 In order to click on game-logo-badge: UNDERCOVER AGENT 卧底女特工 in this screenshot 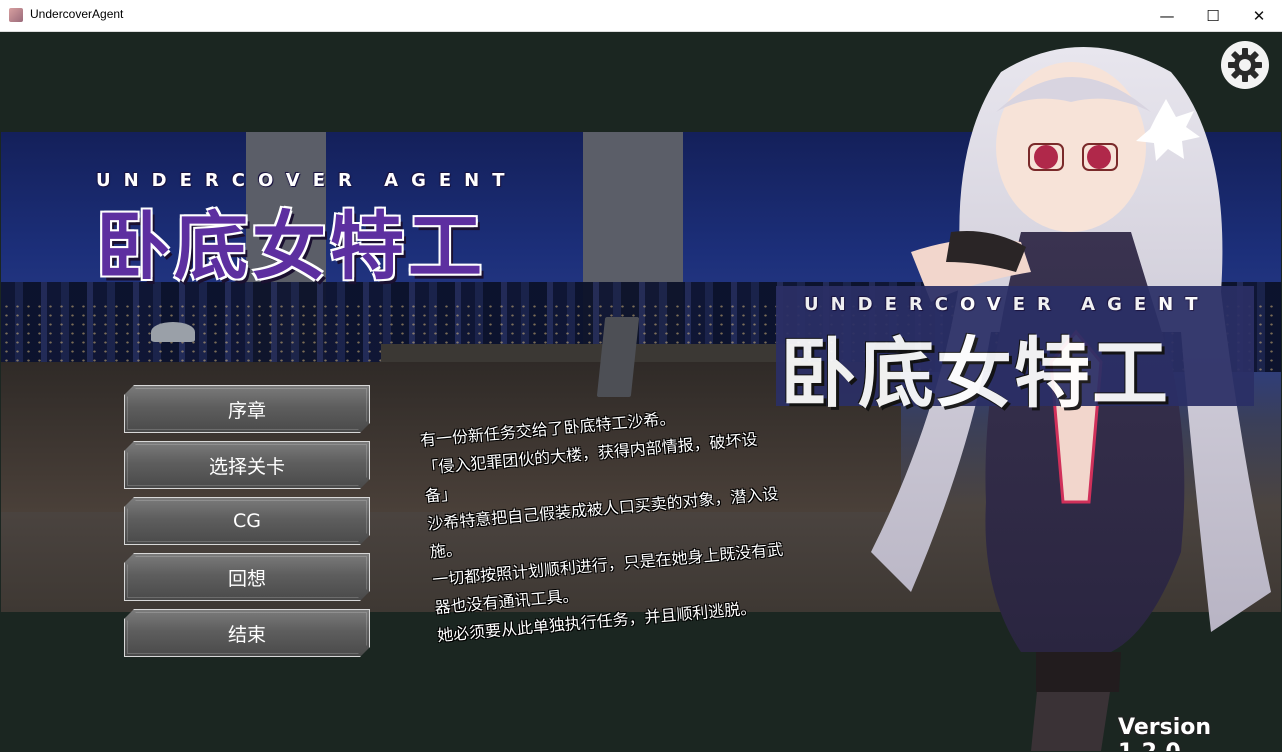, I will do `click(1015, 352)`.